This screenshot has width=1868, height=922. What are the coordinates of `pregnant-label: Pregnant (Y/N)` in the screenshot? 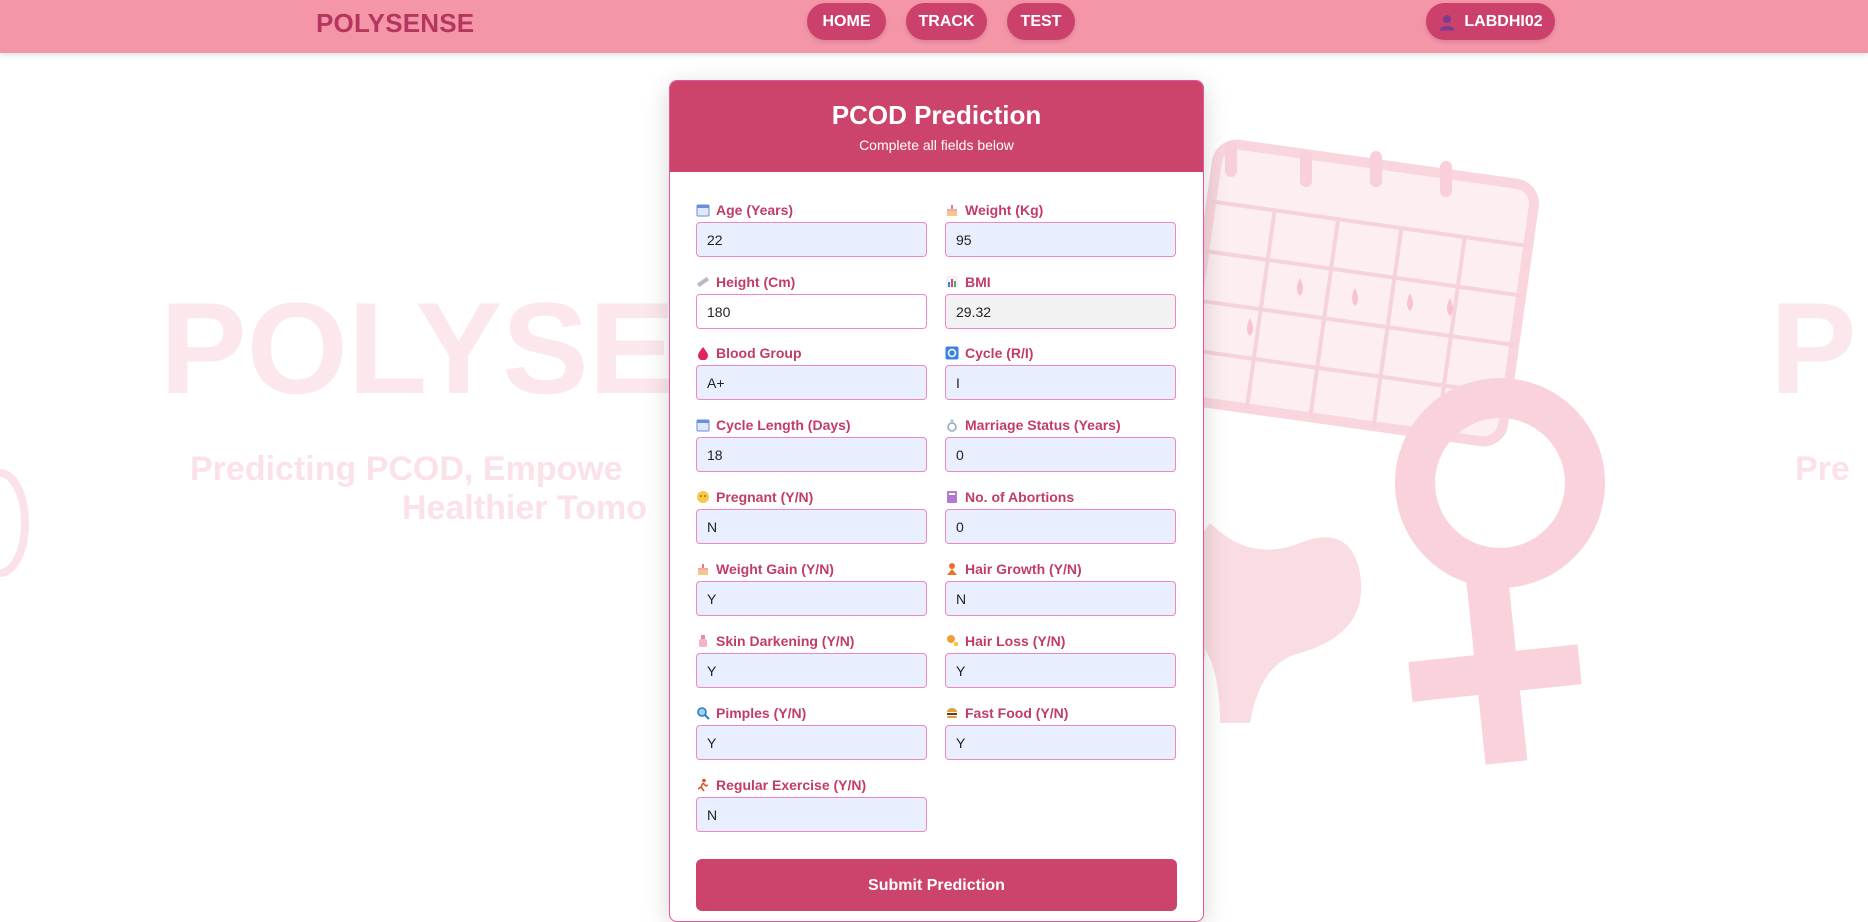 It's located at (765, 497).